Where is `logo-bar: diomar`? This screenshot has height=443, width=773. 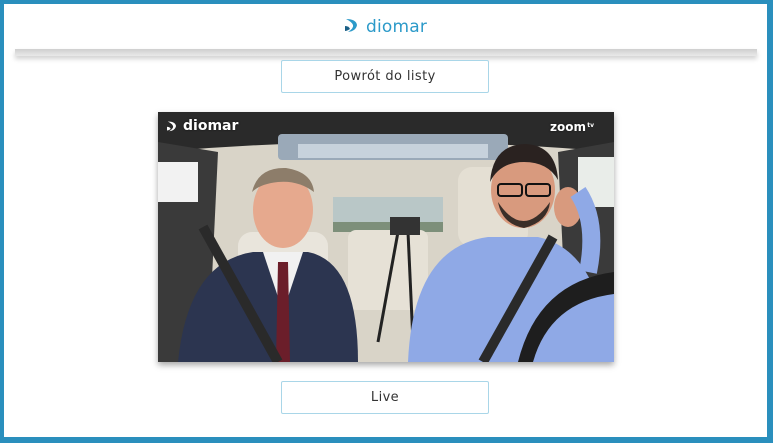 logo-bar: diomar is located at coordinates (385, 26).